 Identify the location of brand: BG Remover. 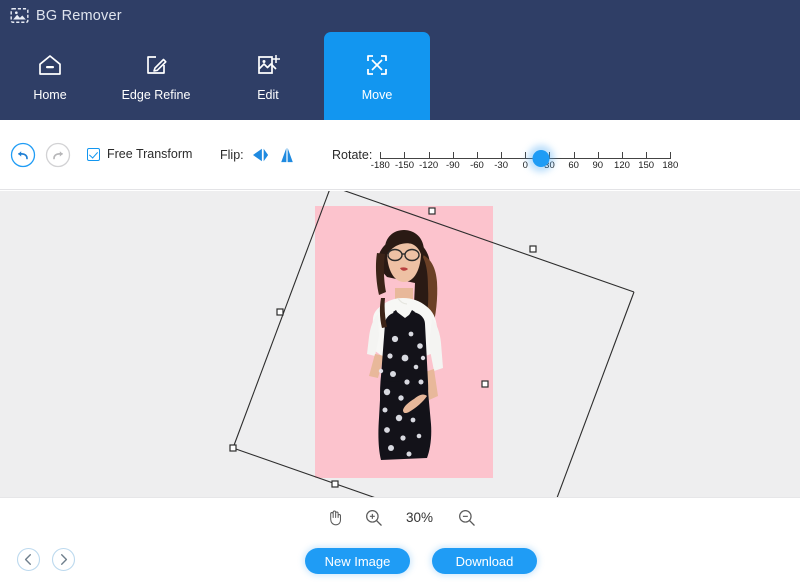
(66, 15).